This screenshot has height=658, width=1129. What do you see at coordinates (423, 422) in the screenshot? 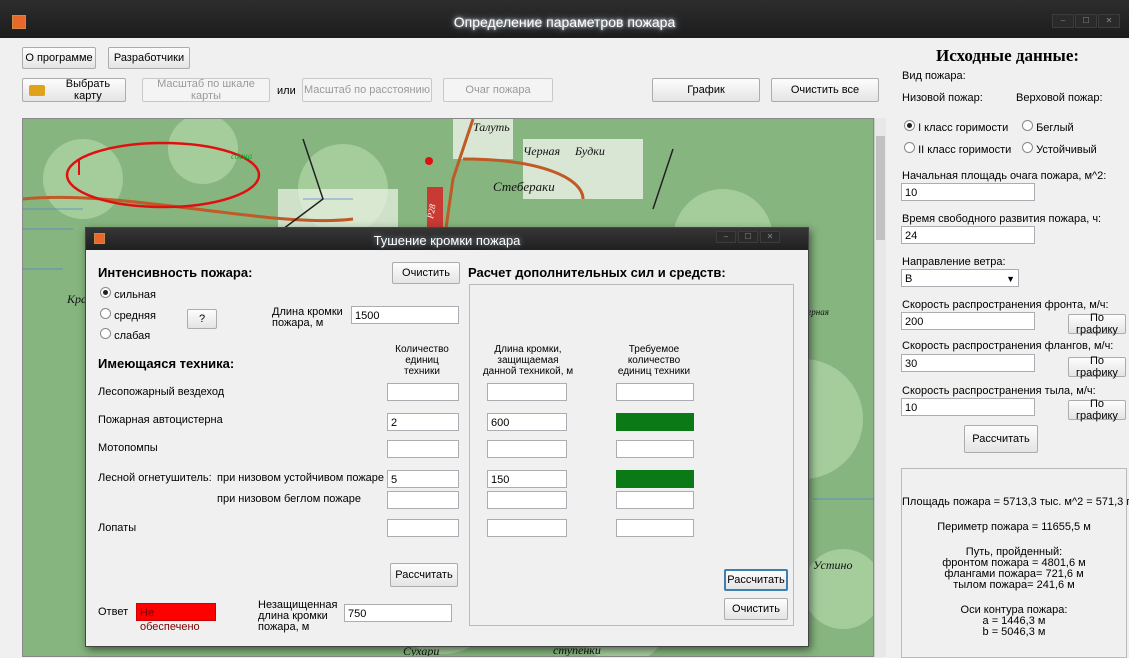
I see `cistern-count-input: 2` at bounding box center [423, 422].